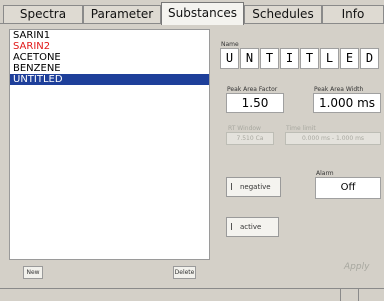  Describe the element at coordinates (109, 35) in the screenshot. I see `list-item-sarin1: SARIN1` at that location.